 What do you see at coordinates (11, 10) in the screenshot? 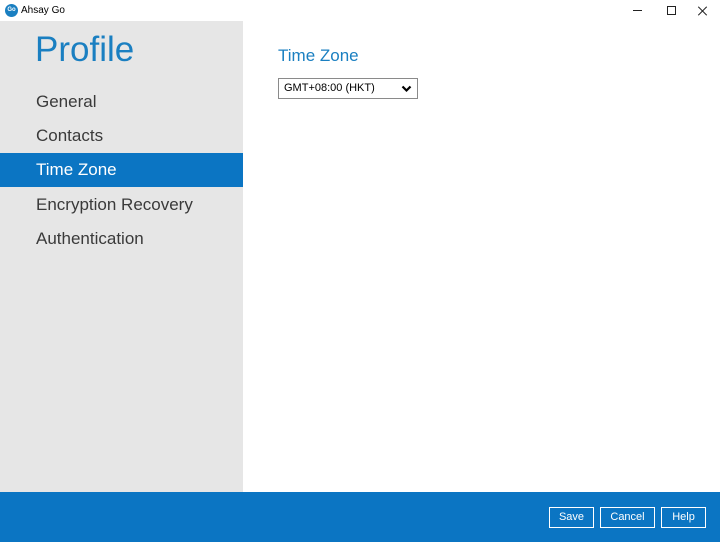
I see `app-logo-icon: Go` at bounding box center [11, 10].